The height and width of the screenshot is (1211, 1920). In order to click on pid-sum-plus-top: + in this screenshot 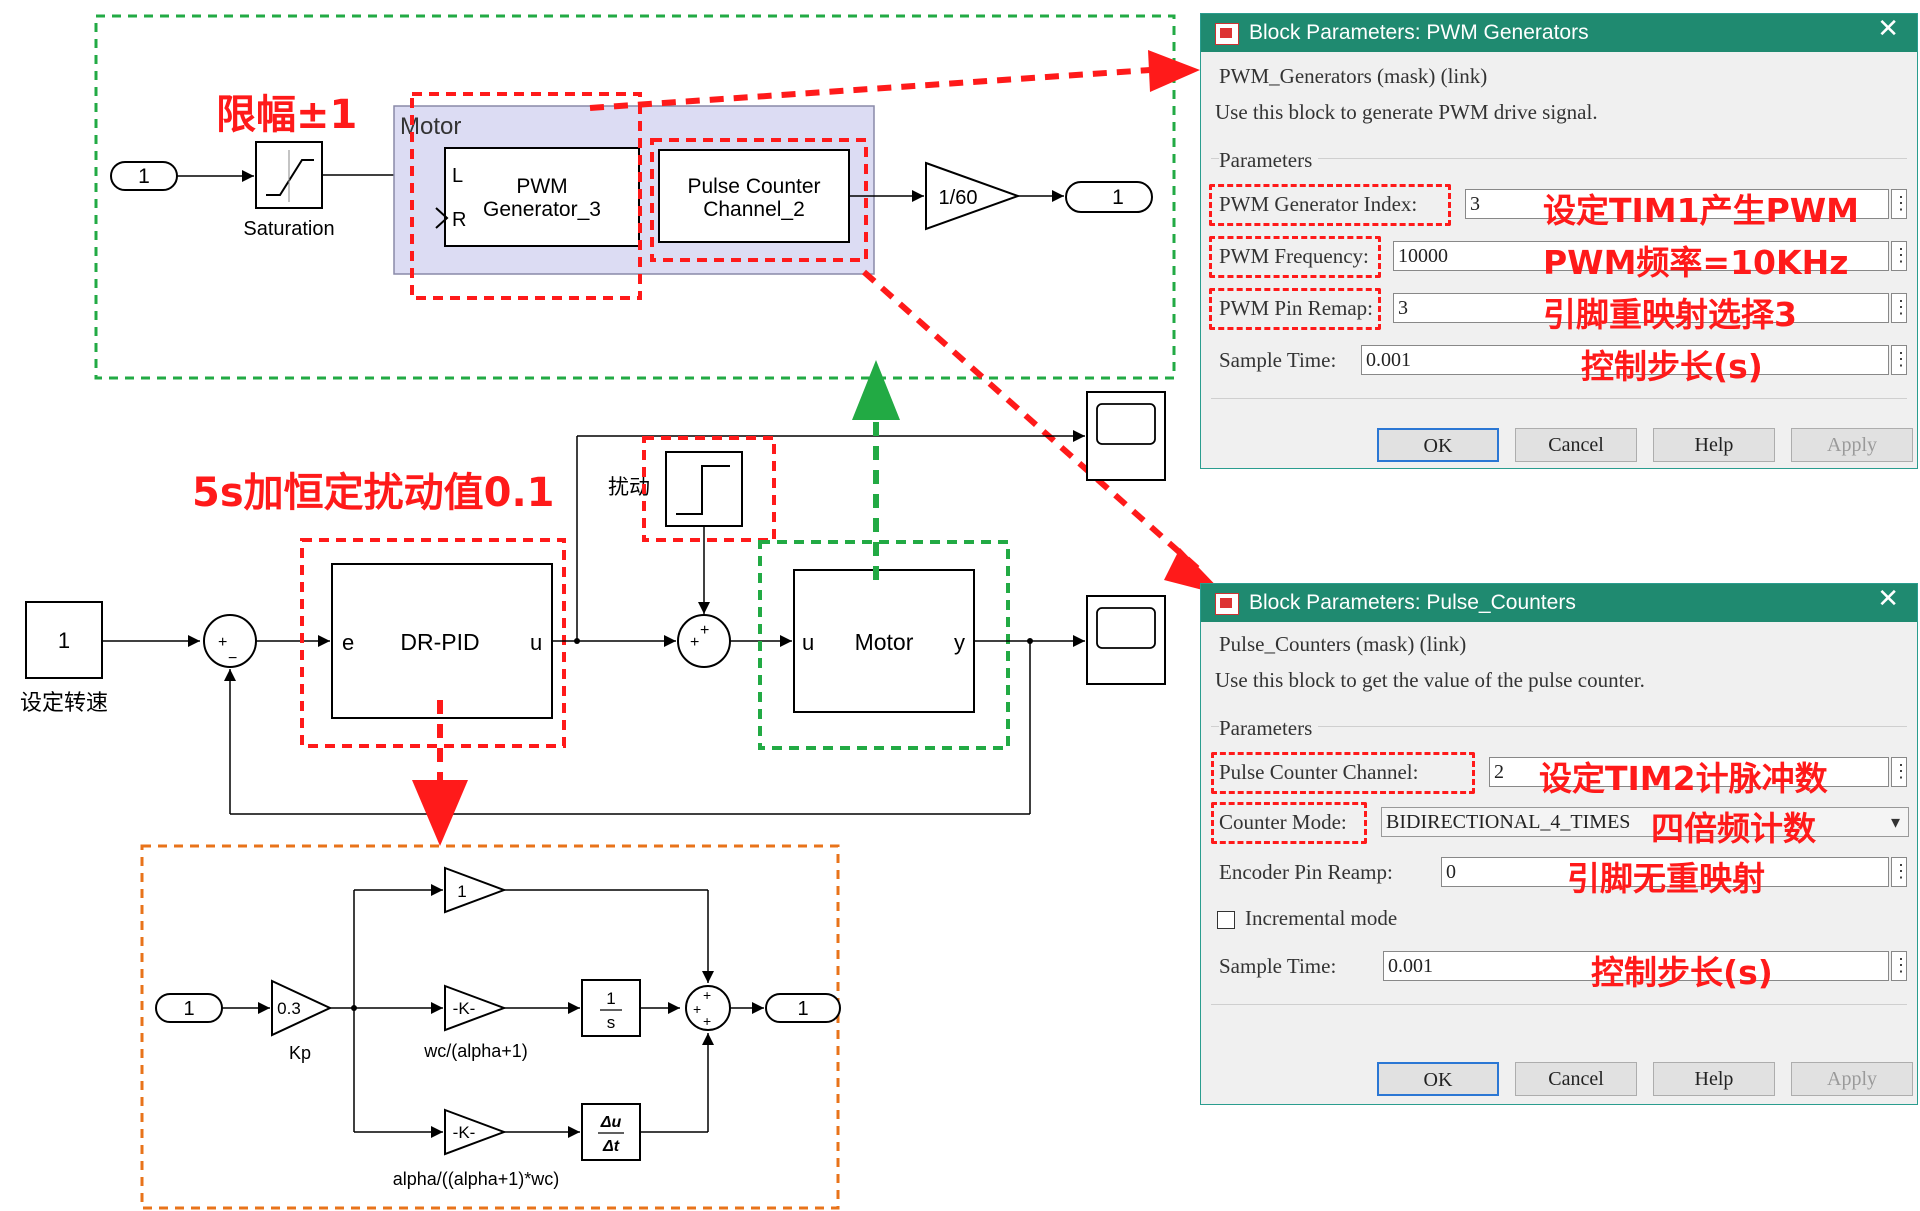, I will do `click(707, 995)`.